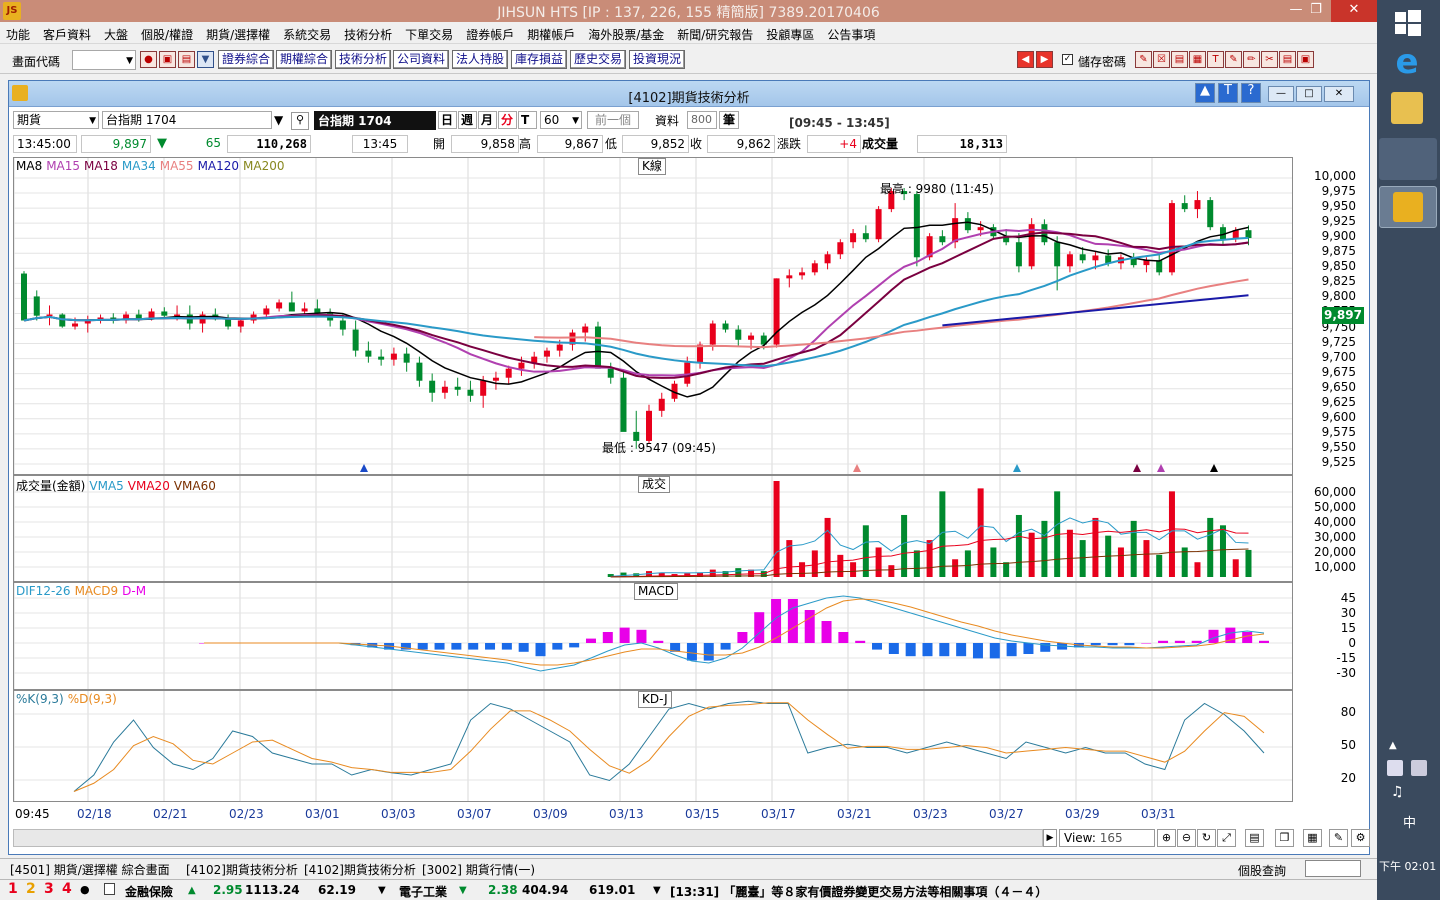 The height and width of the screenshot is (900, 1440). Describe the element at coordinates (13, 889) in the screenshot. I see `ticker-number: 1` at that location.